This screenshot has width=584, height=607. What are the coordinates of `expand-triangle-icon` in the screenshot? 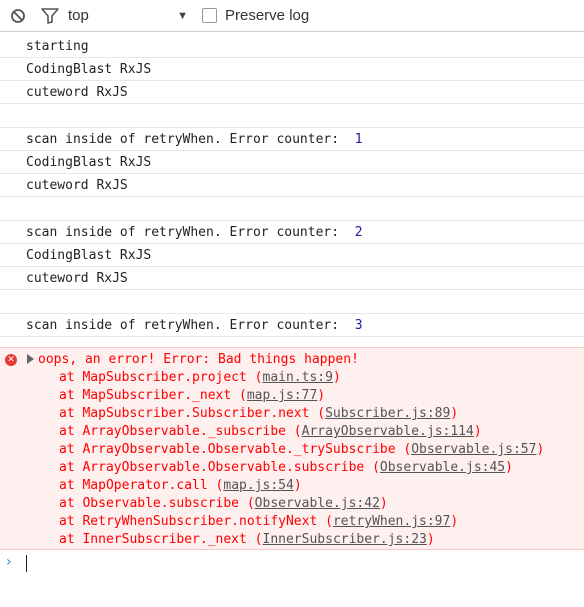 It's located at (30, 359).